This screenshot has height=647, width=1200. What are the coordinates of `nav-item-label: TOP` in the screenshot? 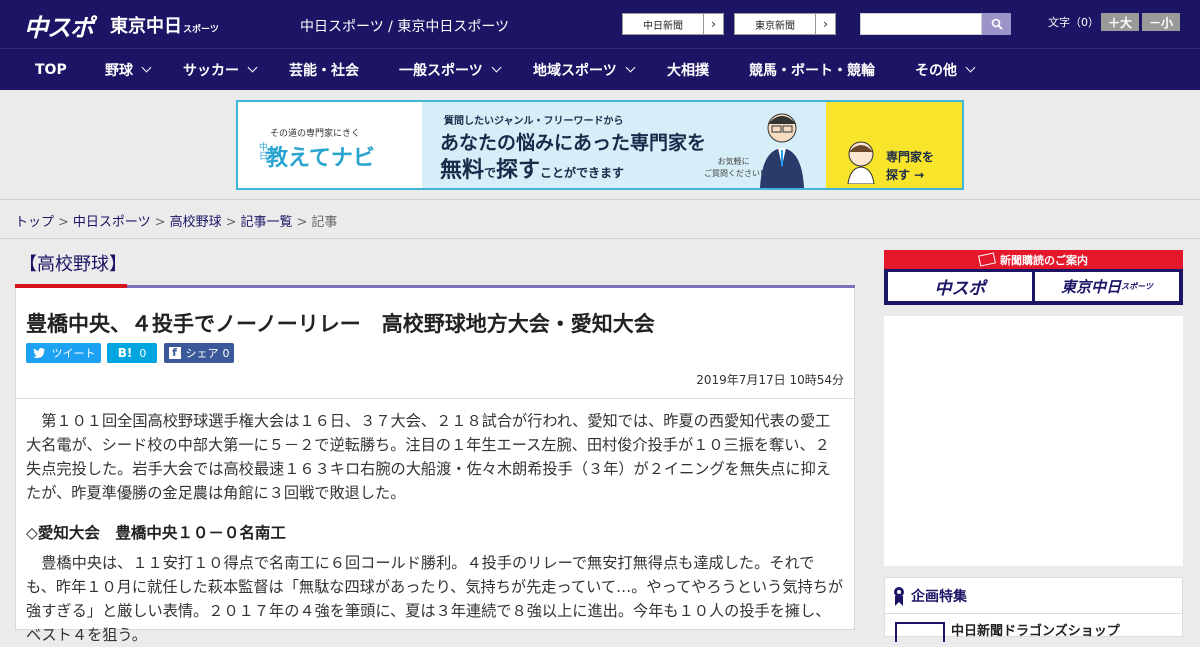 It's located at (51, 69).